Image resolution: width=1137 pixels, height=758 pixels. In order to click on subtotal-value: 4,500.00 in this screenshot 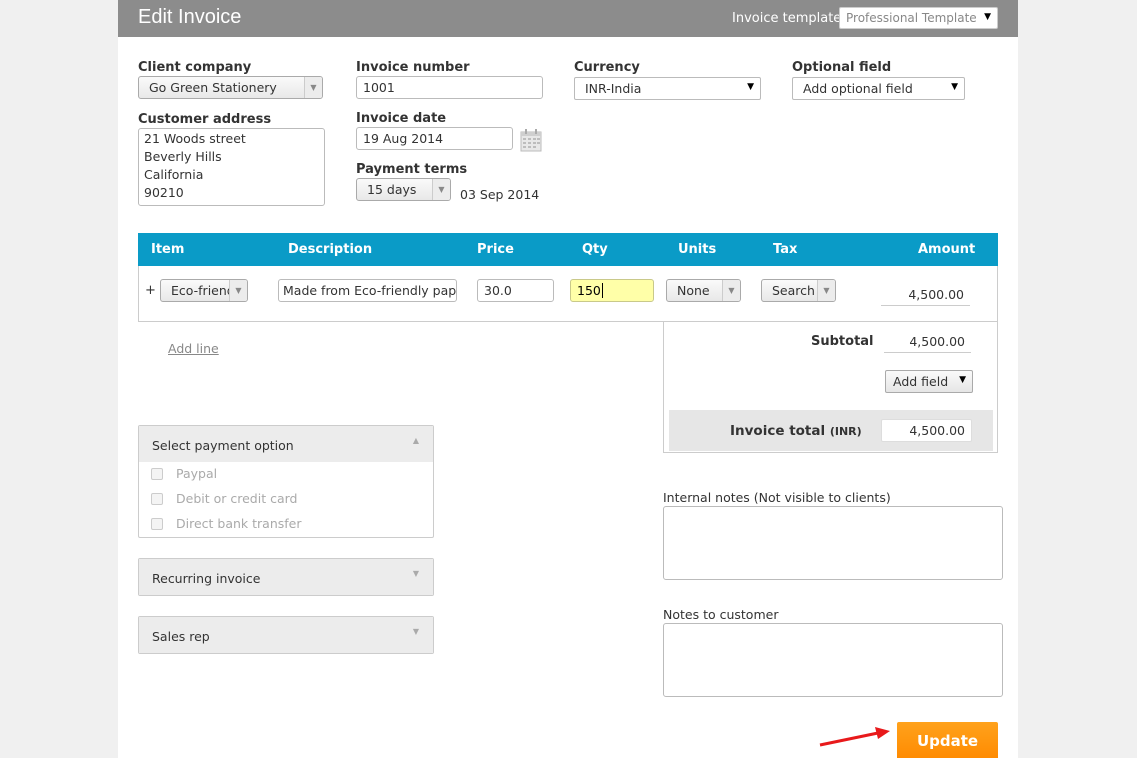, I will do `click(927, 343)`.